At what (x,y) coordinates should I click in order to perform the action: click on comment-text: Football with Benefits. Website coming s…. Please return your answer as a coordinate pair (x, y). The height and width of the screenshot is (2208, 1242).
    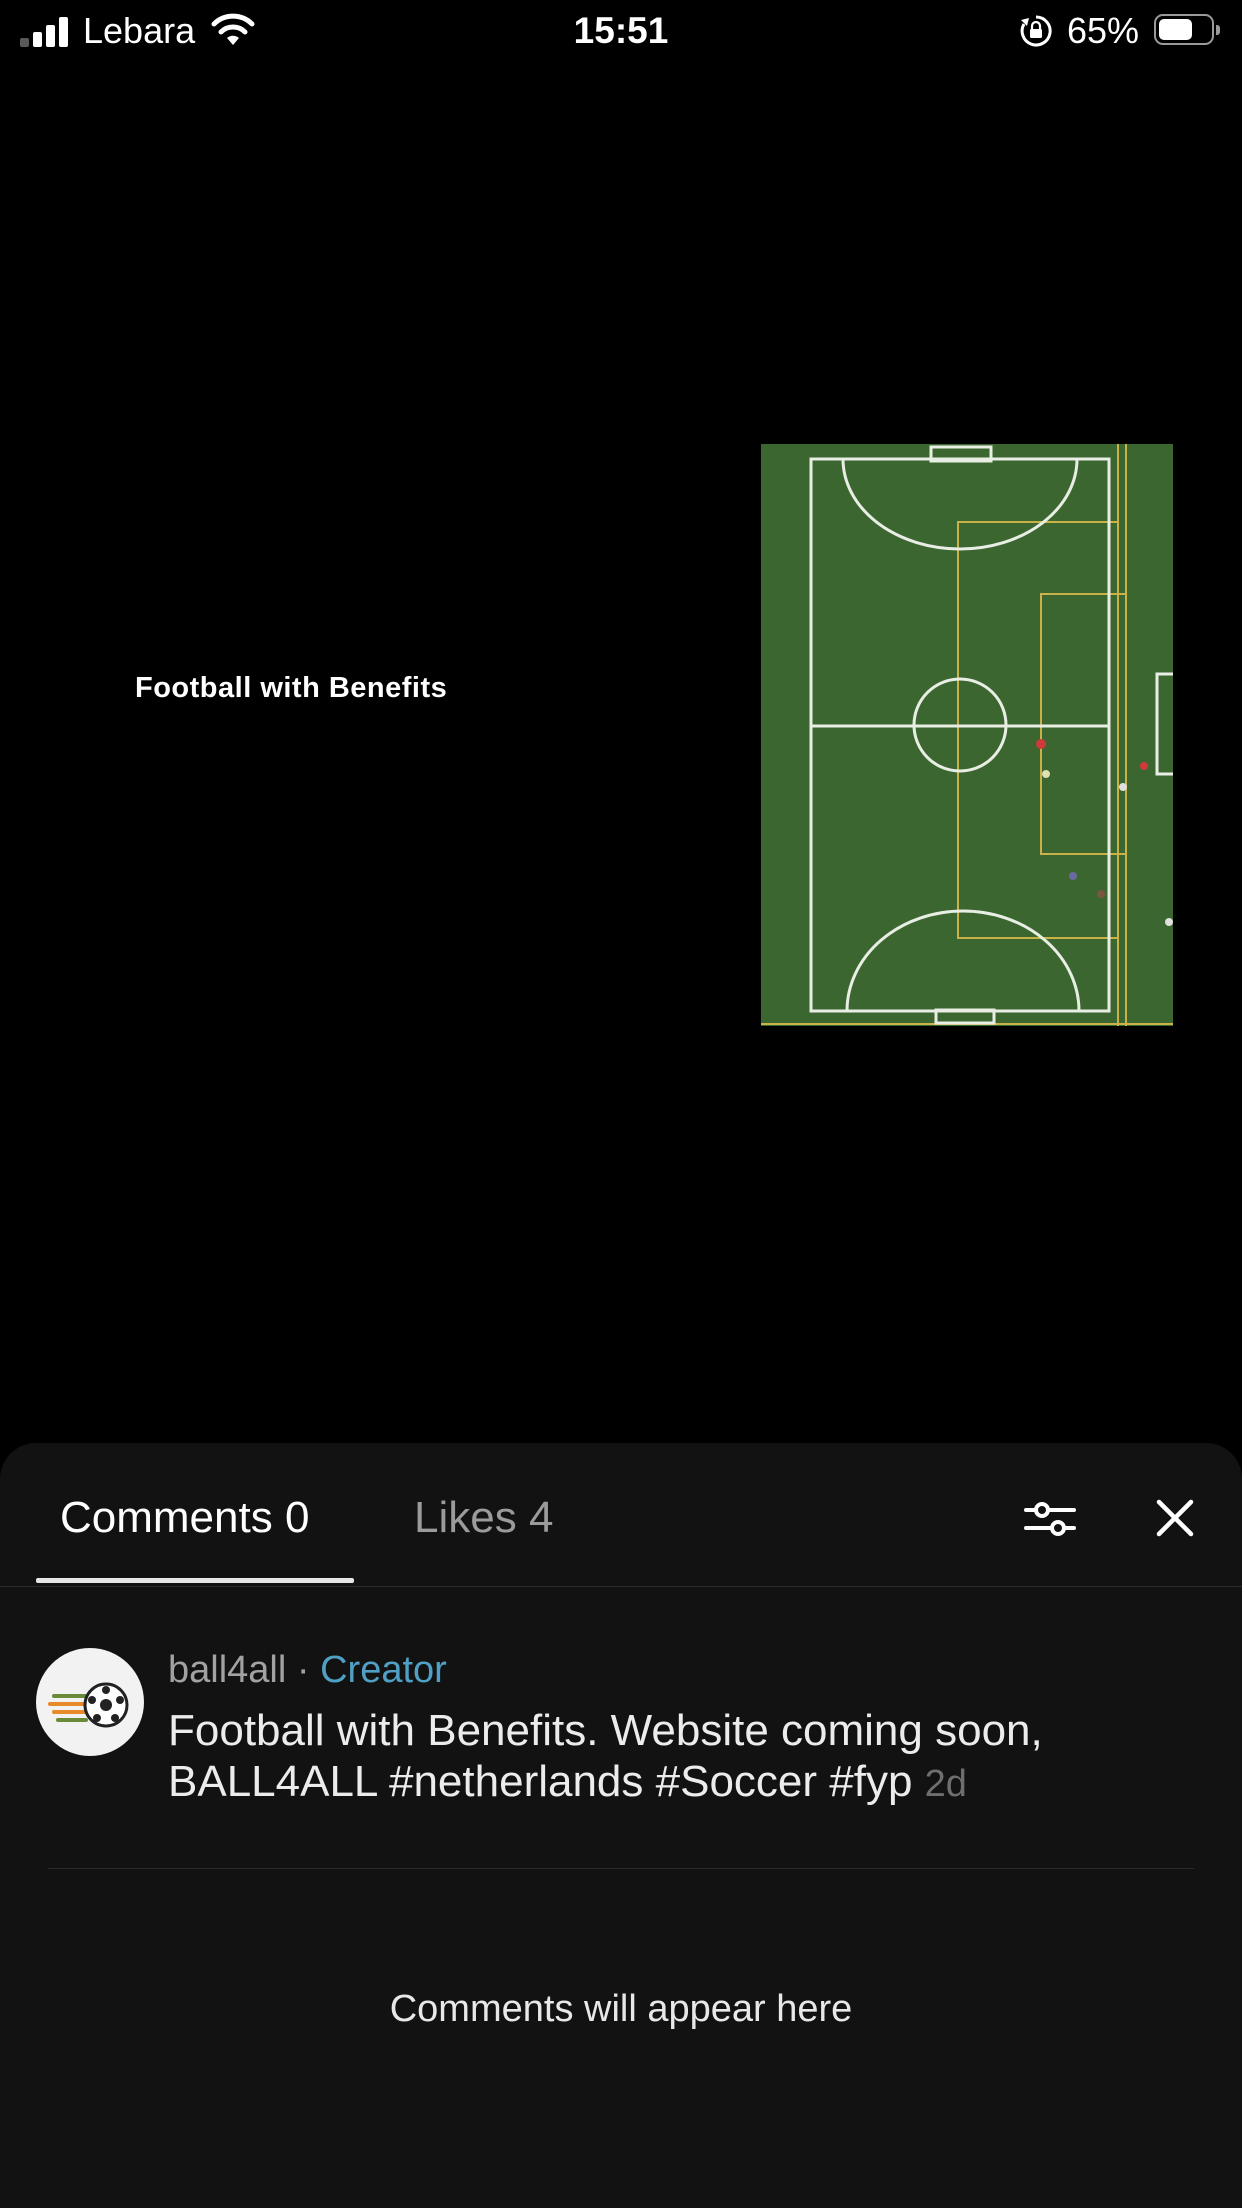
    Looking at the image, I should click on (688, 1757).